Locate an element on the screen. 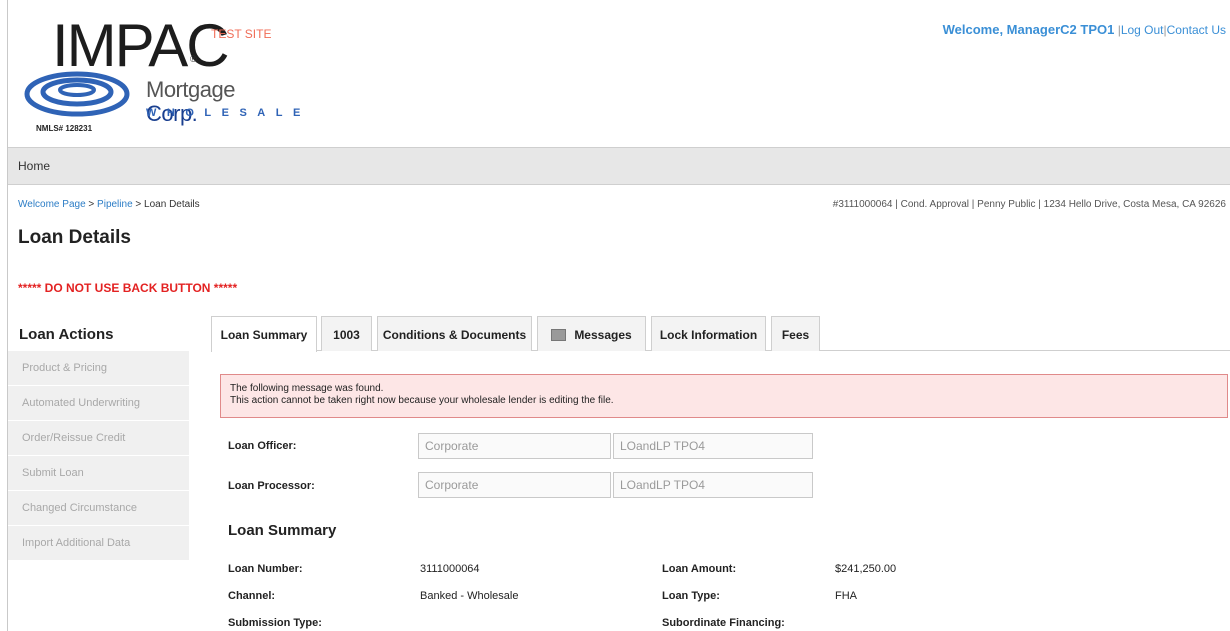 Image resolution: width=1230 pixels, height=631 pixels. breadcrumb-current: Loan Details is located at coordinates (172, 204).